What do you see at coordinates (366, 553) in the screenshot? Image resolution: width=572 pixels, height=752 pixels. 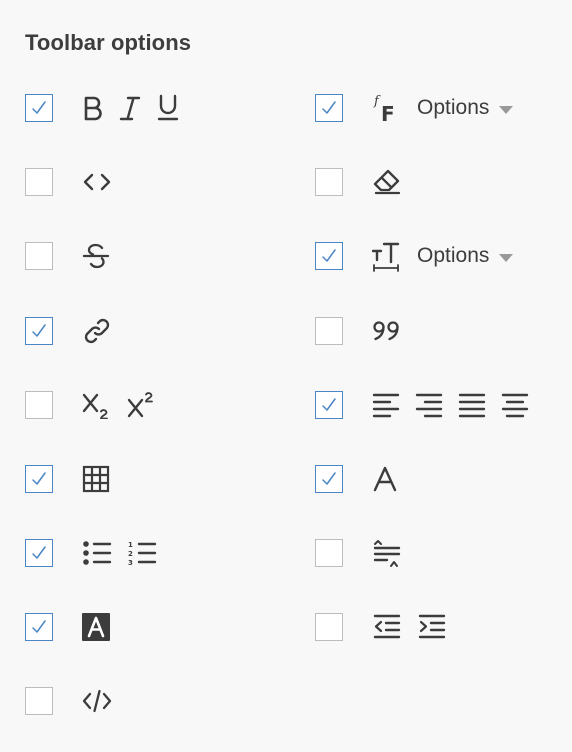 I see `option-row-line-height` at bounding box center [366, 553].